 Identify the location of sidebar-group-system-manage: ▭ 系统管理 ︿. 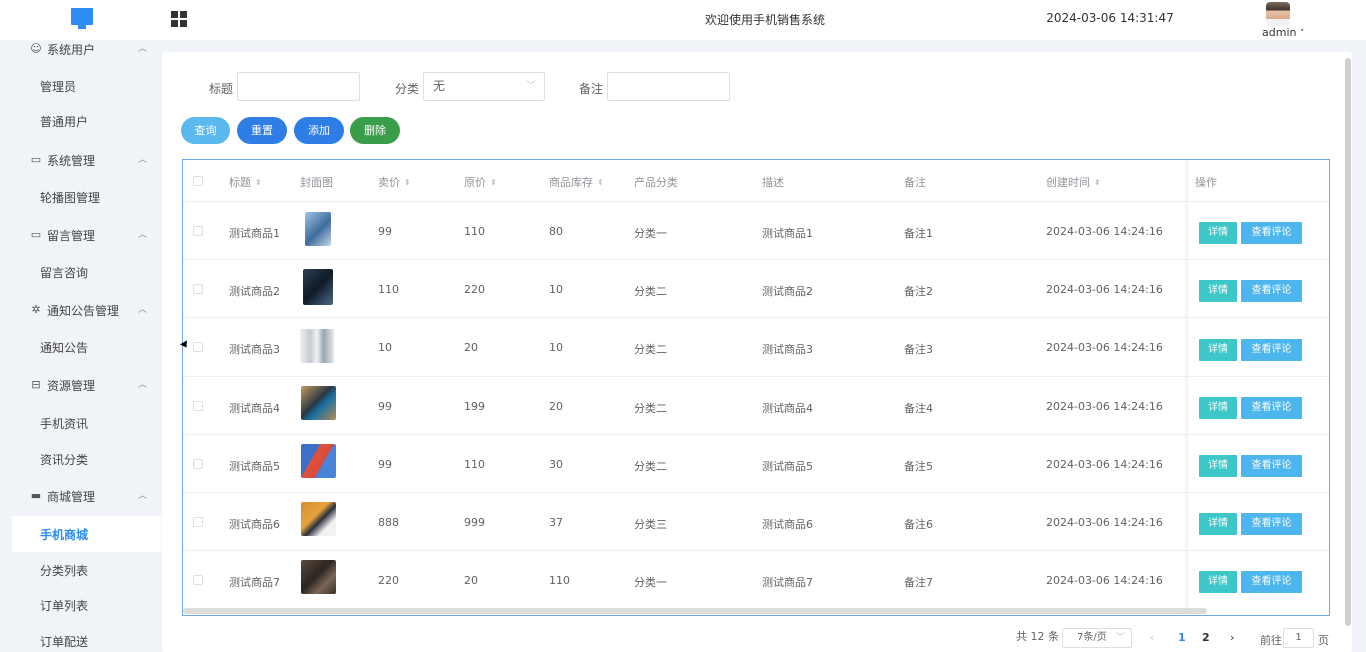
(87, 160).